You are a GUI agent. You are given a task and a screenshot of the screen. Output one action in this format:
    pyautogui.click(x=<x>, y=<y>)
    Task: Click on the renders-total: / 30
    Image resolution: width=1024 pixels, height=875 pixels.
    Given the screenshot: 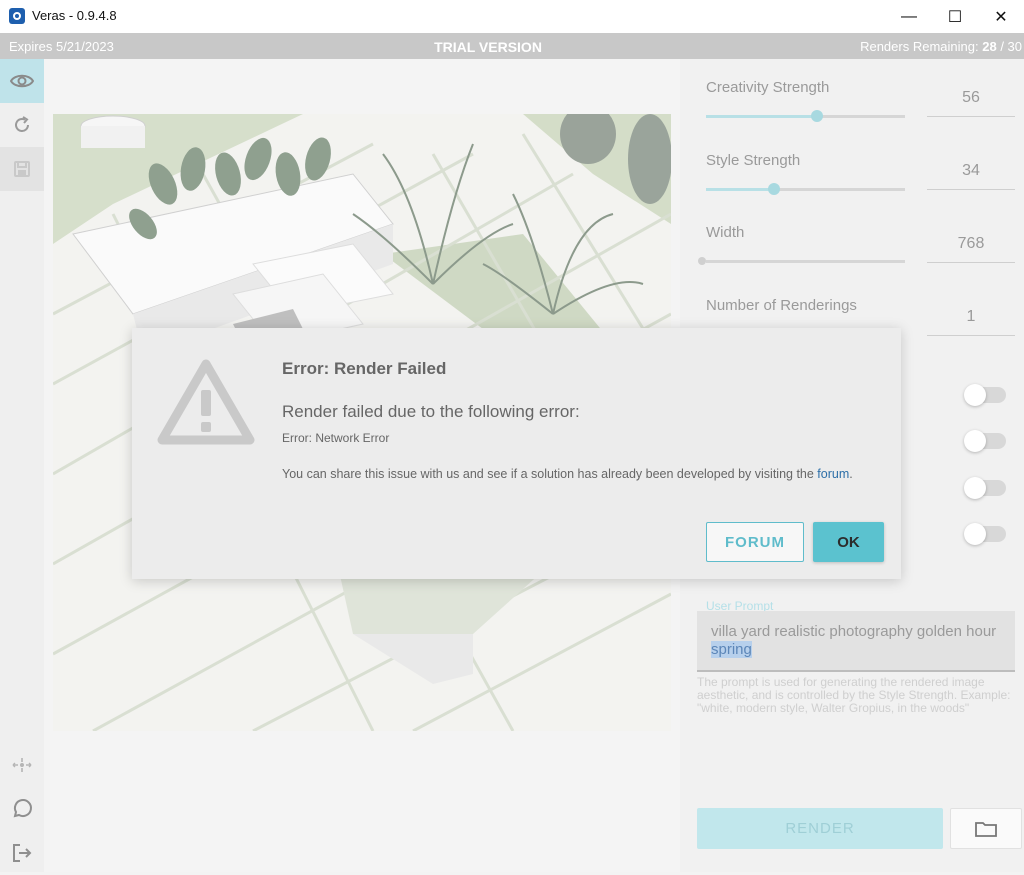 What is the action you would take?
    pyautogui.click(x=1011, y=46)
    